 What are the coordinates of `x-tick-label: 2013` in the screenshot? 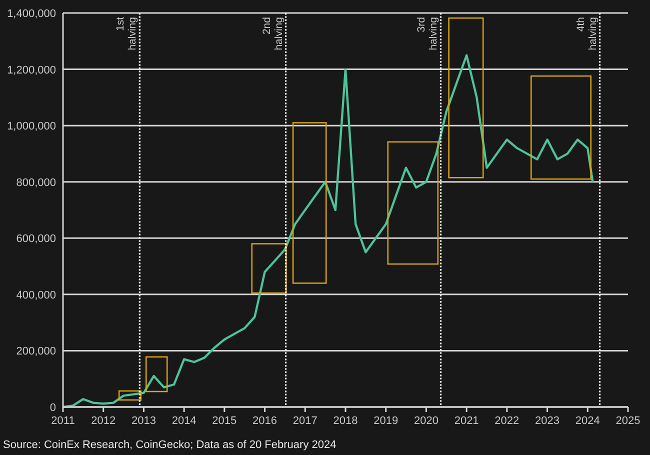 It's located at (143, 421).